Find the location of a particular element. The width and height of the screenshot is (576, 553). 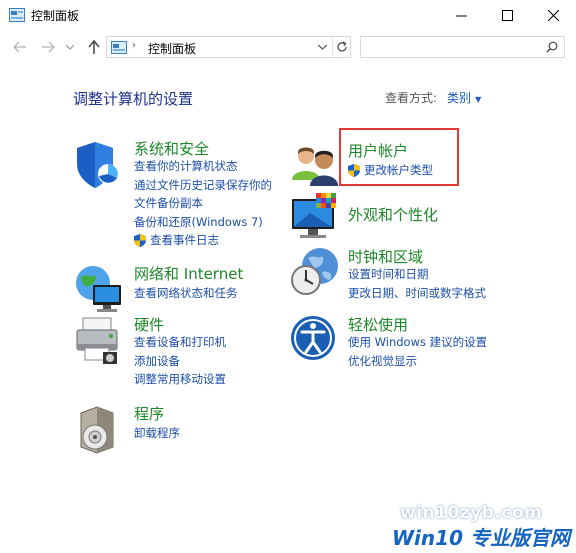

address-dropdown-button is located at coordinates (322, 46).